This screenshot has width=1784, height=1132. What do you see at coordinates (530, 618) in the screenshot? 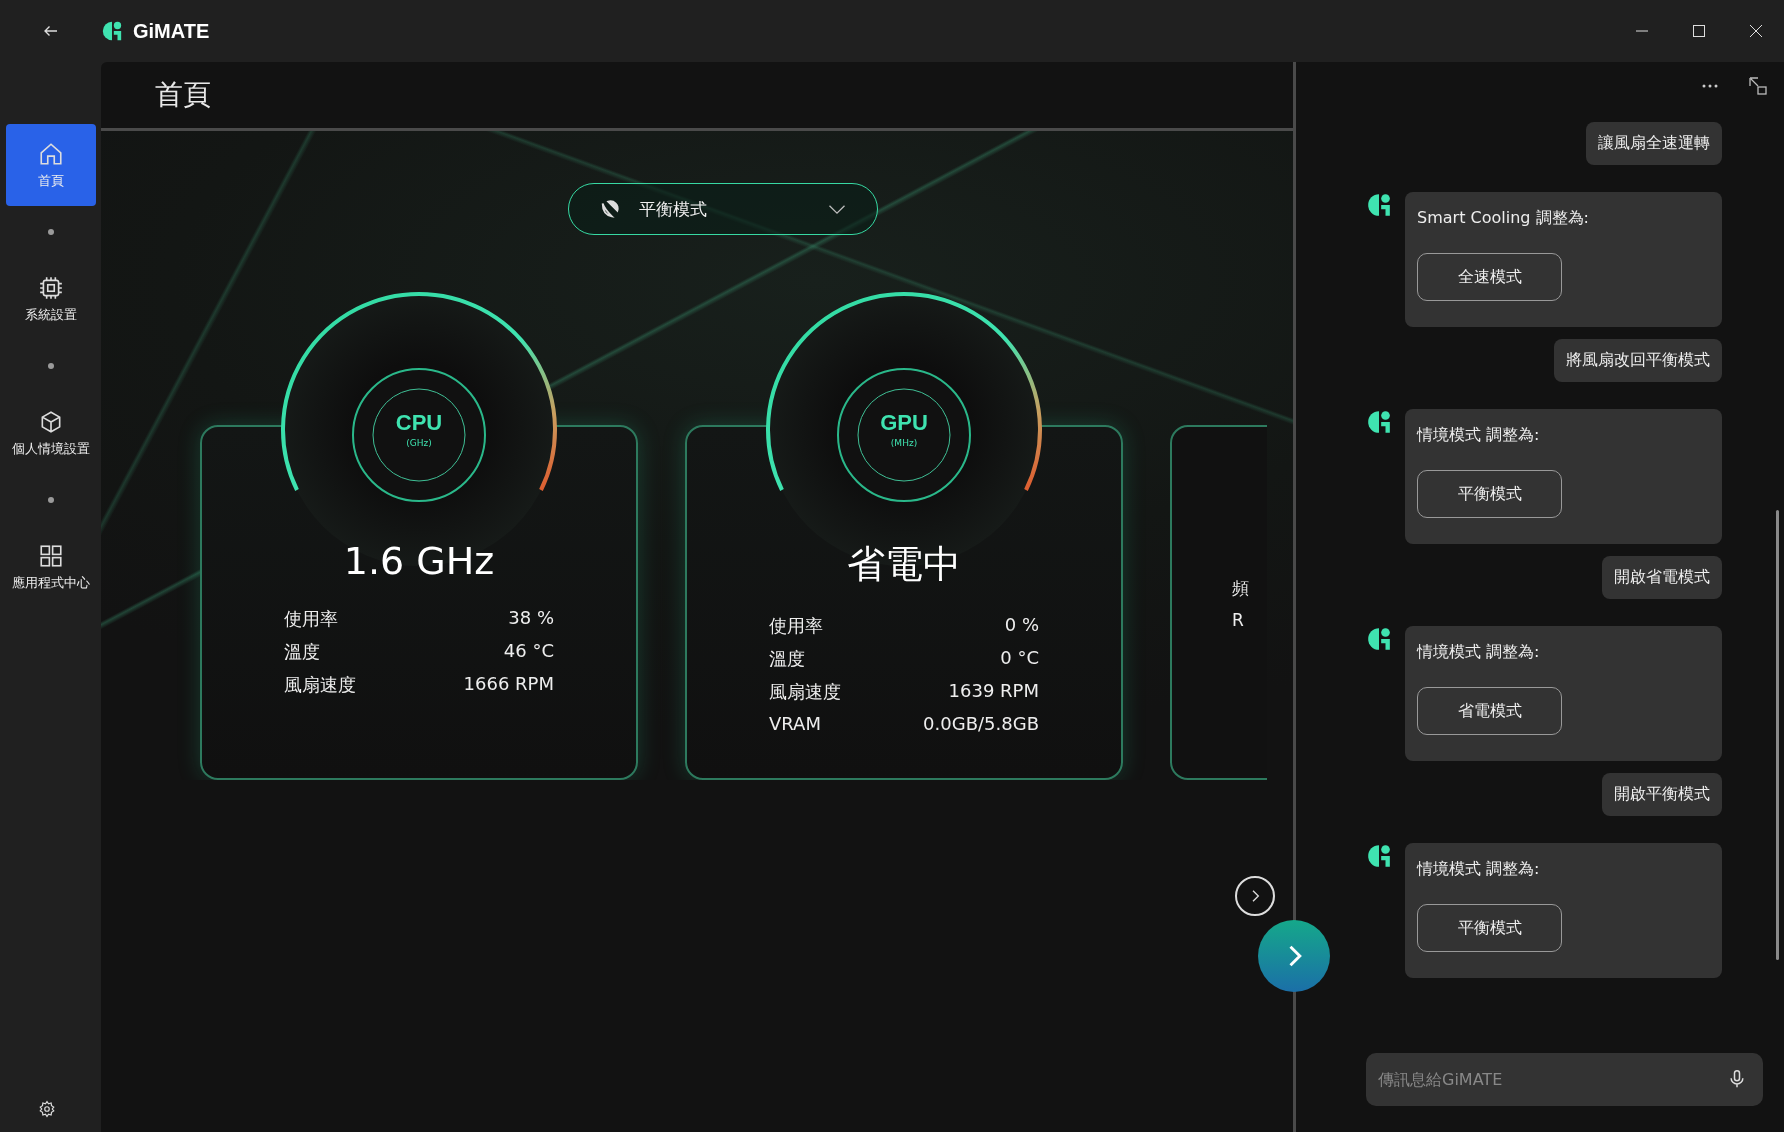
I see `stat-value: 38 %` at bounding box center [530, 618].